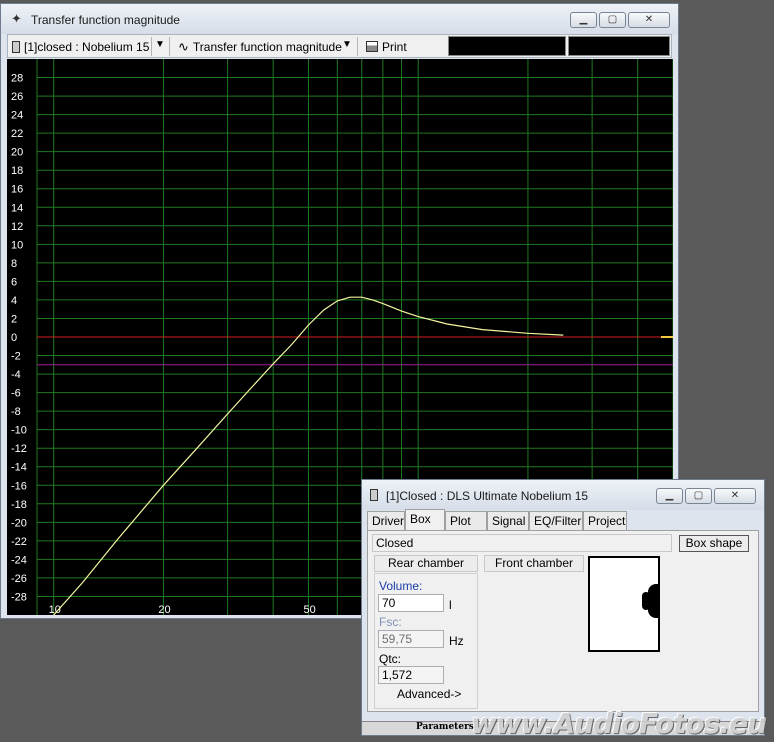 This screenshot has width=774, height=742. What do you see at coordinates (267, 46) in the screenshot?
I see `view-select-value: Transfer function magnitude` at bounding box center [267, 46].